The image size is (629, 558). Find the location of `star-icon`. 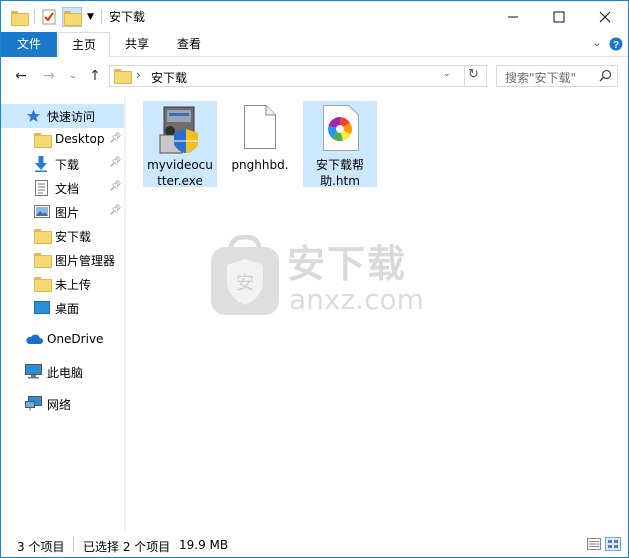

star-icon is located at coordinates (34, 116).